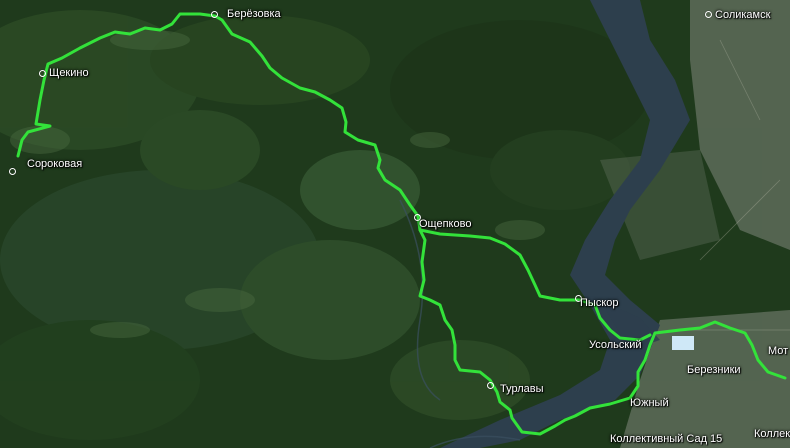  I want to click on label-sorokovaya: Сороковая, so click(54, 164).